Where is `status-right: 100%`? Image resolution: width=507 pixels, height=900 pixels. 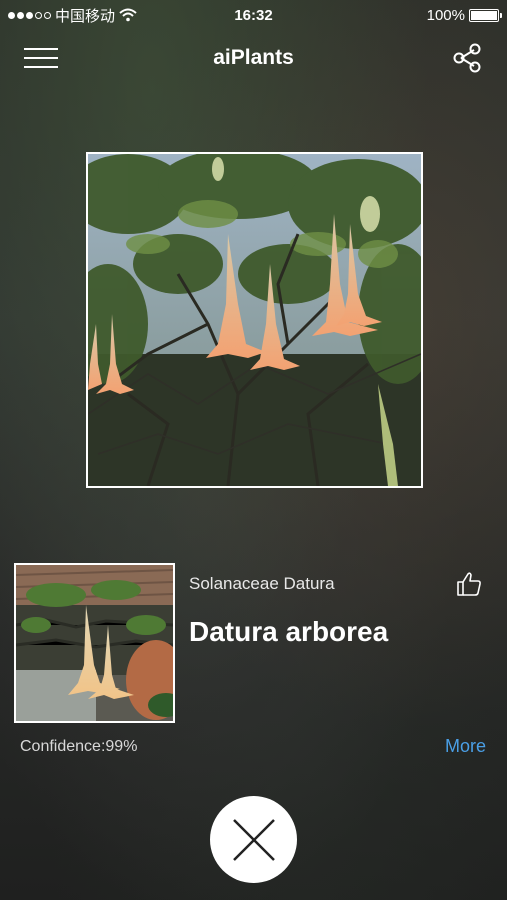 status-right: 100% is located at coordinates (464, 15).